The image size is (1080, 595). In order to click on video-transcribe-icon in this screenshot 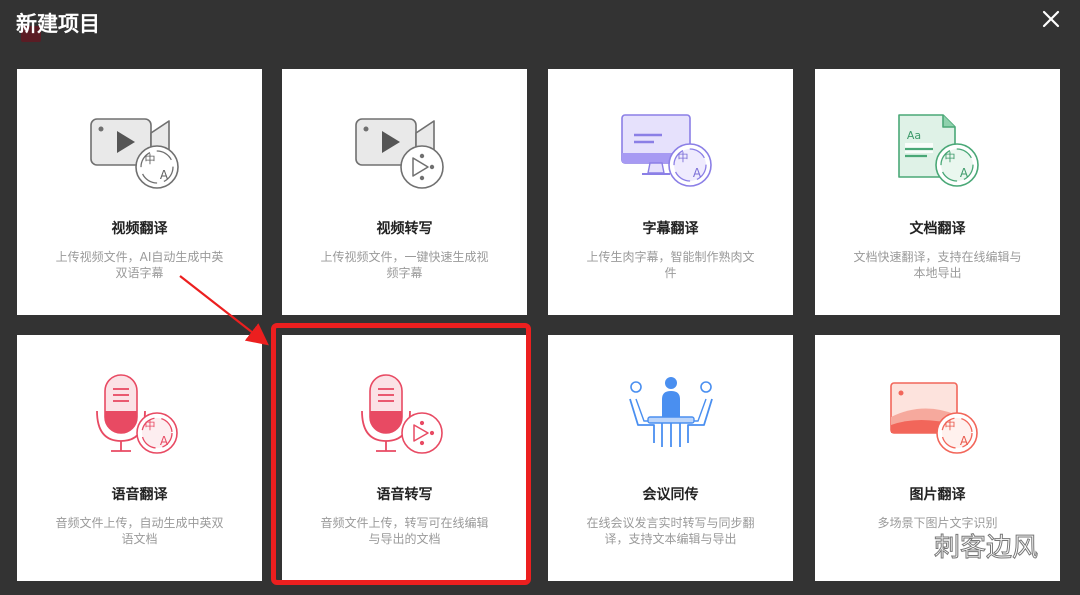, I will do `click(399, 153)`.